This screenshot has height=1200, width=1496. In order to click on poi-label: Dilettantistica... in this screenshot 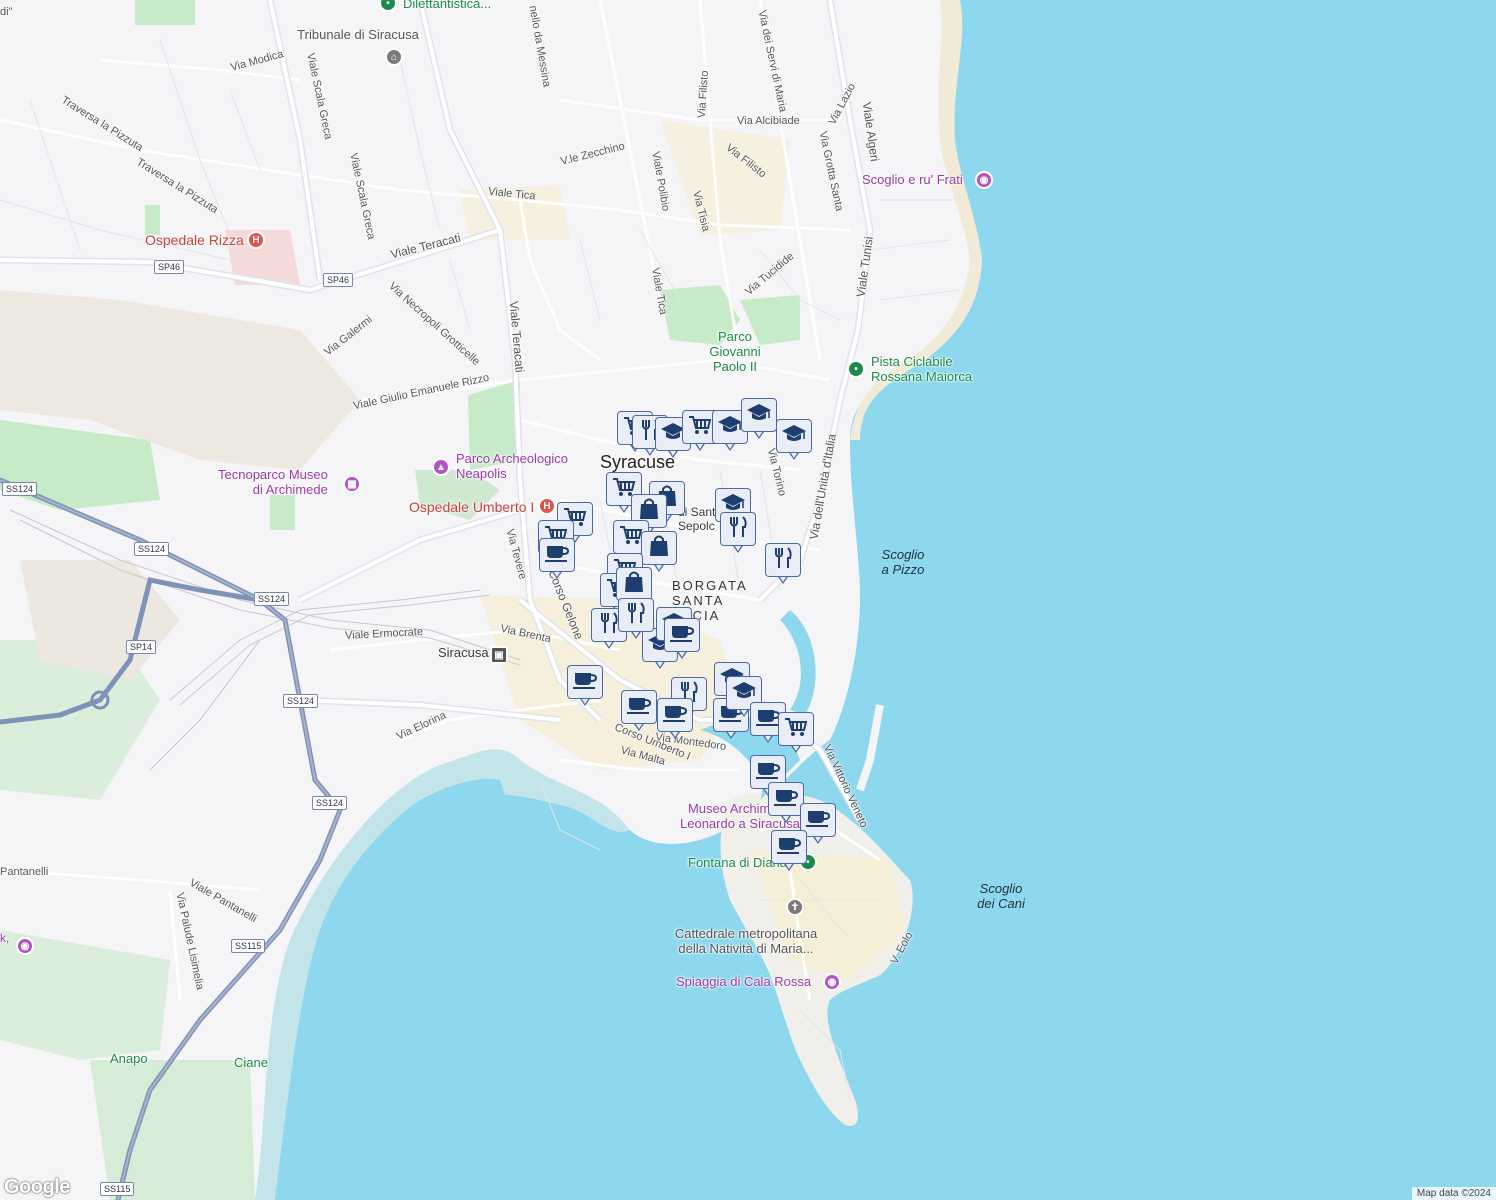, I will do `click(447, 6)`.